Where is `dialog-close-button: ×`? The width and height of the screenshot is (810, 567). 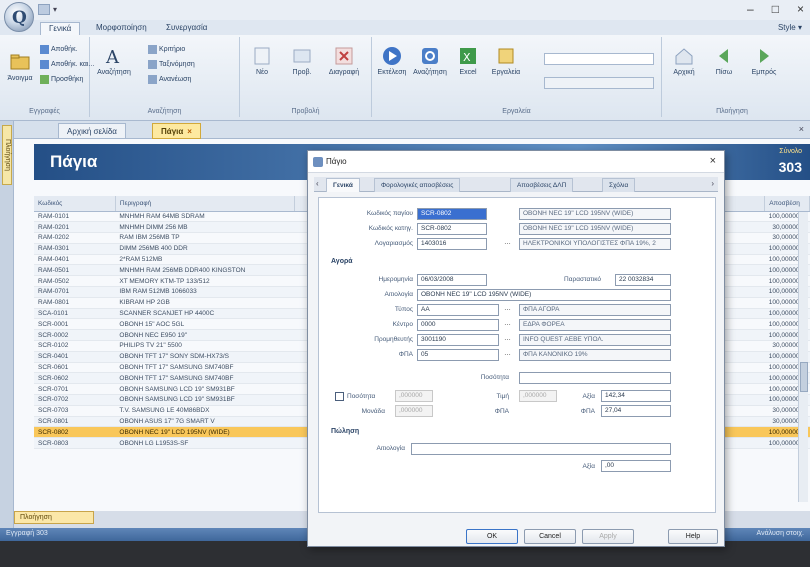 dialog-close-button: × is located at coordinates (713, 161).